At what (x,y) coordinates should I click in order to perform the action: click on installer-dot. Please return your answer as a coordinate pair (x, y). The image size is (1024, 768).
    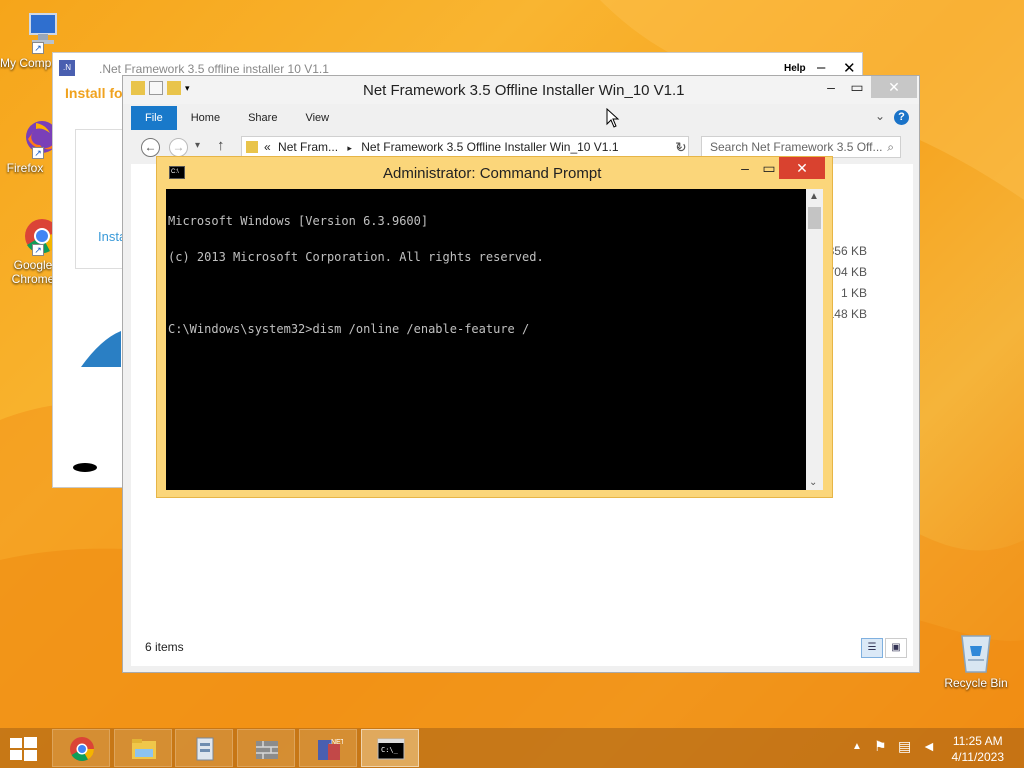
    Looking at the image, I should click on (85, 467).